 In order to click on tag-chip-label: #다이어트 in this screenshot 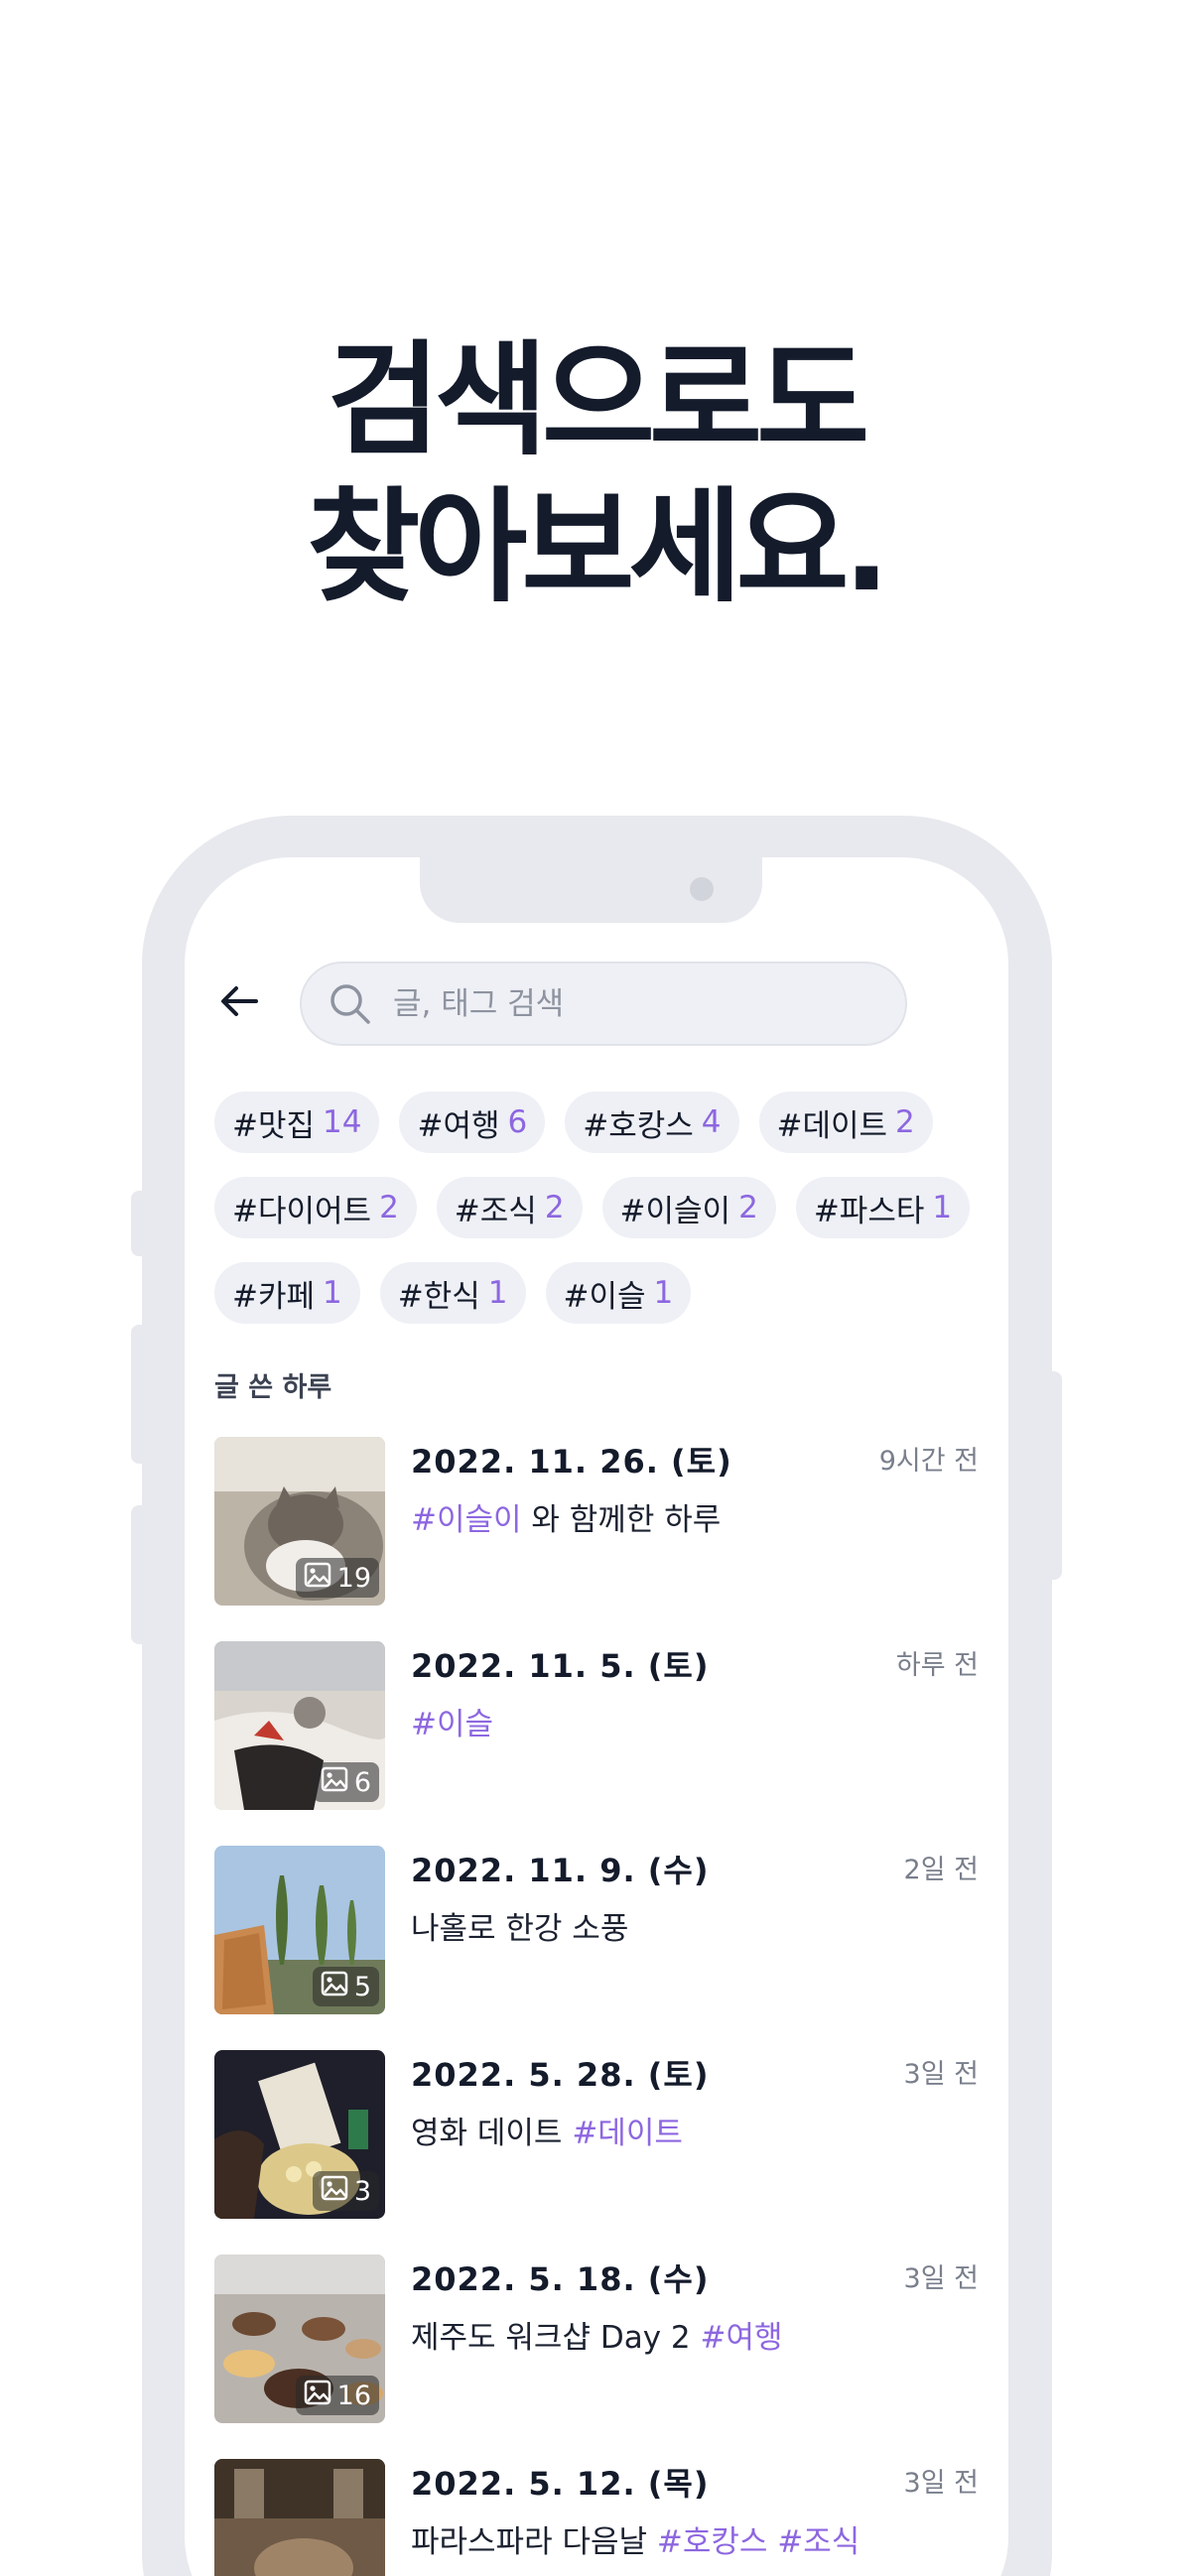, I will do `click(302, 1211)`.